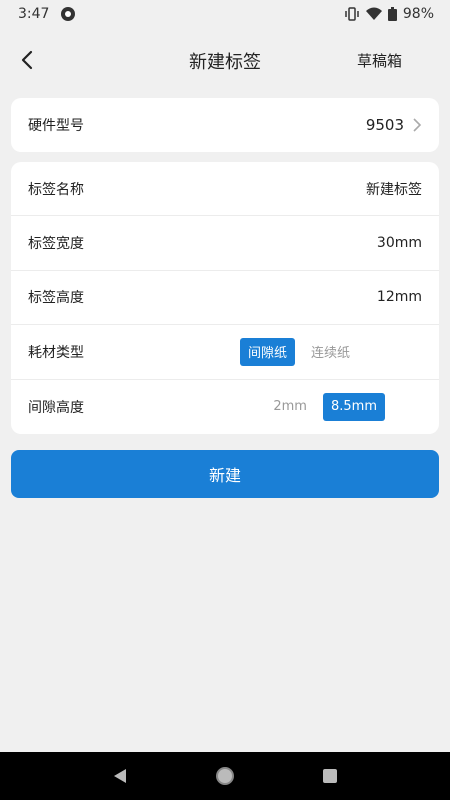 The width and height of the screenshot is (450, 800). Describe the element at coordinates (225, 189) in the screenshot. I see `label-name-row: 标签名称 新建标签` at that location.